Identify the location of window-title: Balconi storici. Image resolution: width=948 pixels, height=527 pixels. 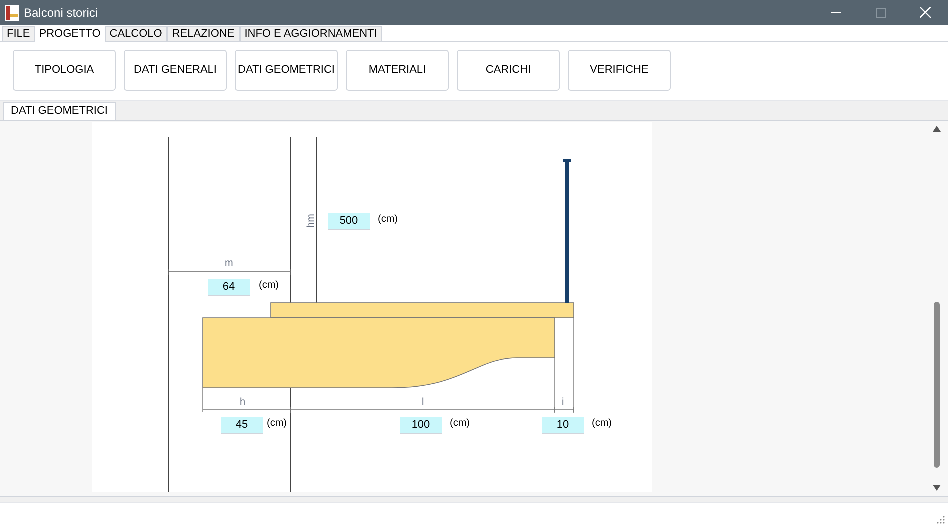
(61, 13).